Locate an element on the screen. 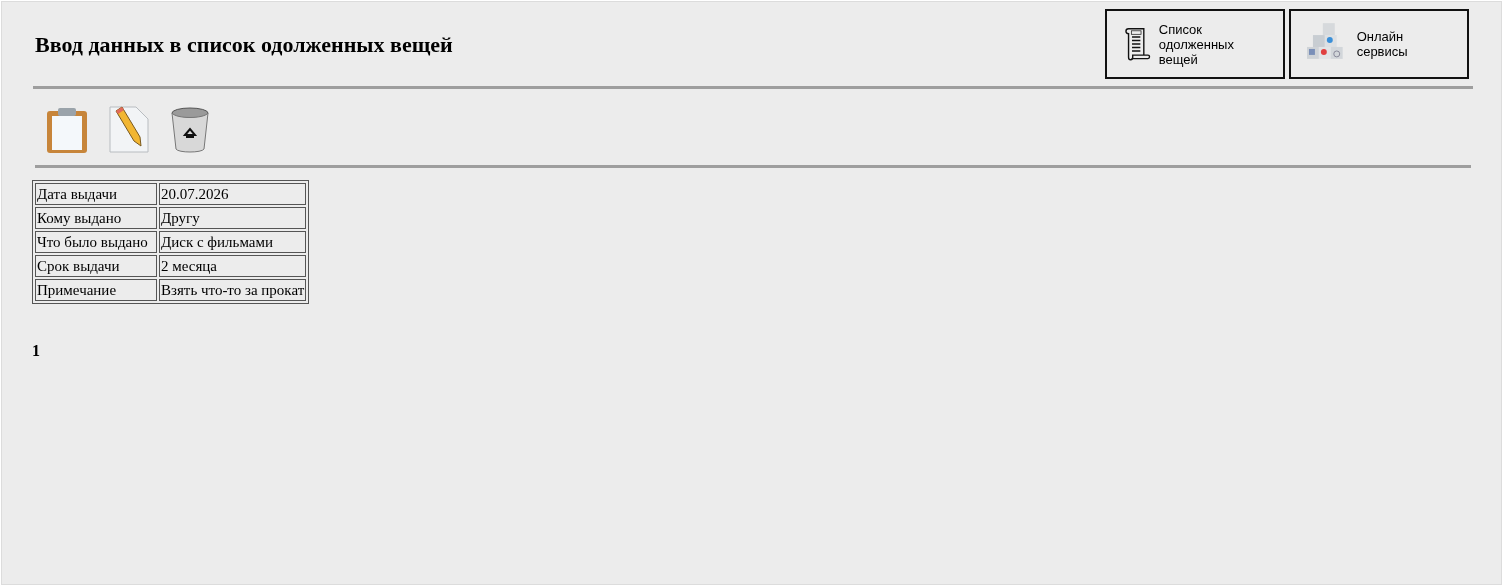  nav-button: Список одолженных вещей is located at coordinates (1195, 44).